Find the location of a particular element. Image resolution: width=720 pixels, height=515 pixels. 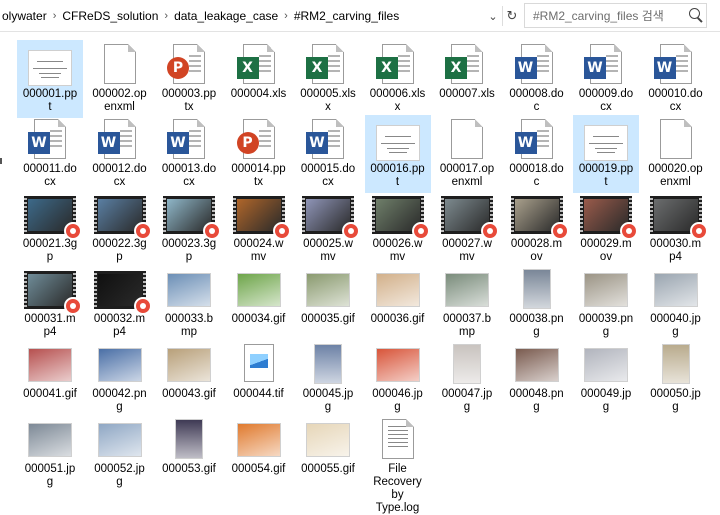

breadcrumb-item: olywater is located at coordinates (24, 16).